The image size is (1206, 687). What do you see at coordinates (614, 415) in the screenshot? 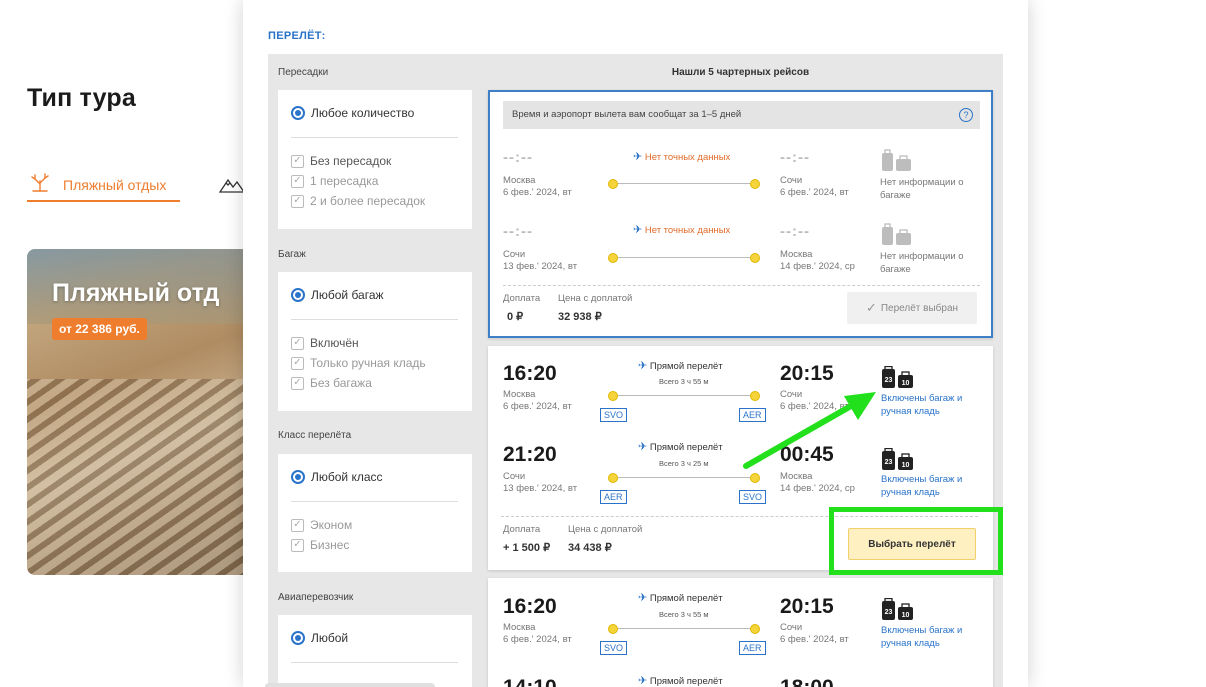
I see `airport-code: SVO` at bounding box center [614, 415].